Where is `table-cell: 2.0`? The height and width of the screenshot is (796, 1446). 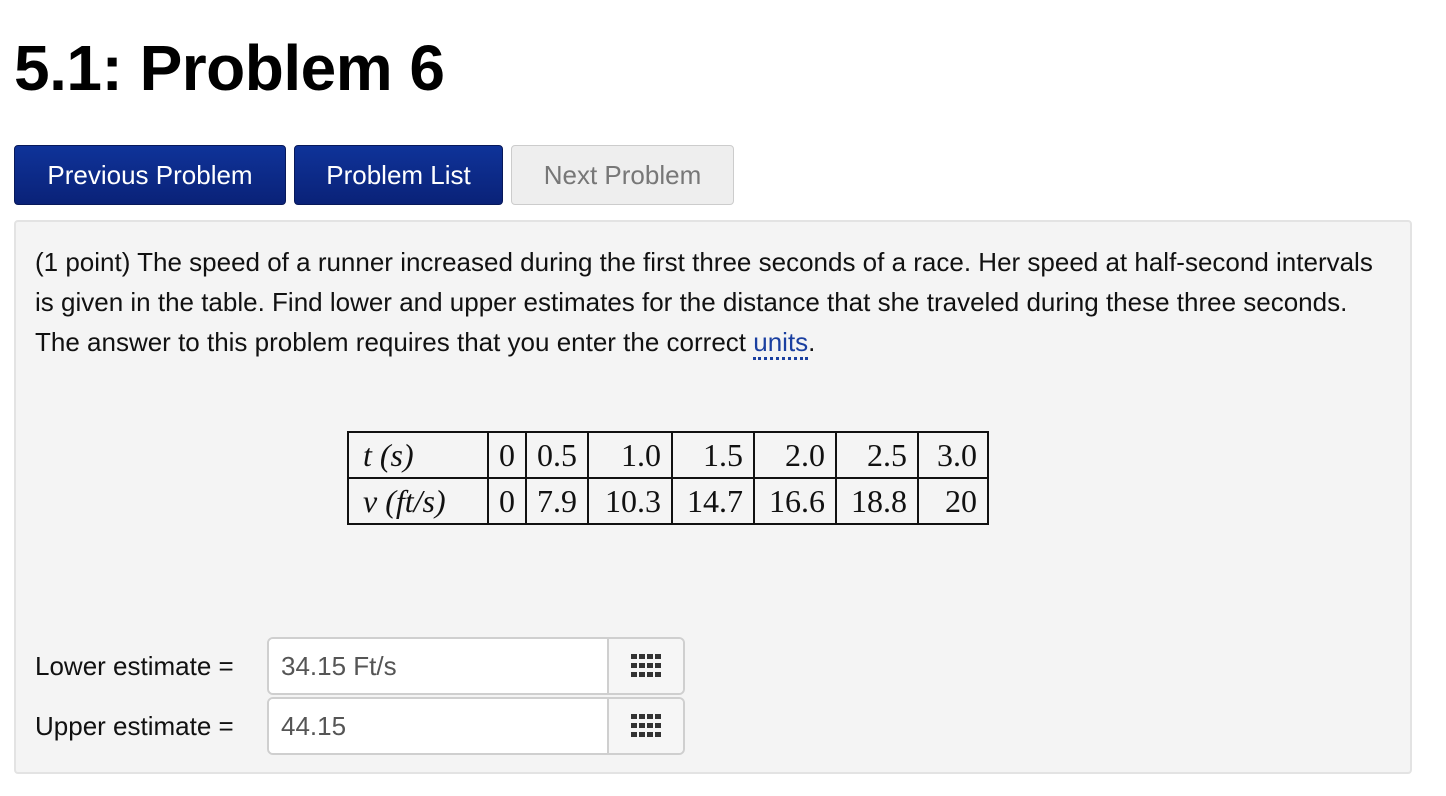 table-cell: 2.0 is located at coordinates (795, 455).